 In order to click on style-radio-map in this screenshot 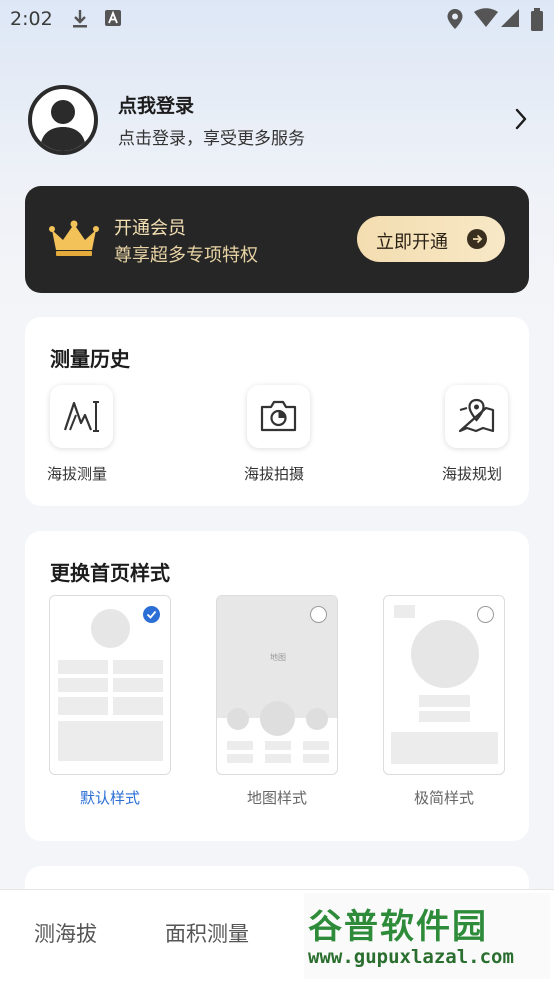, I will do `click(318, 614)`.